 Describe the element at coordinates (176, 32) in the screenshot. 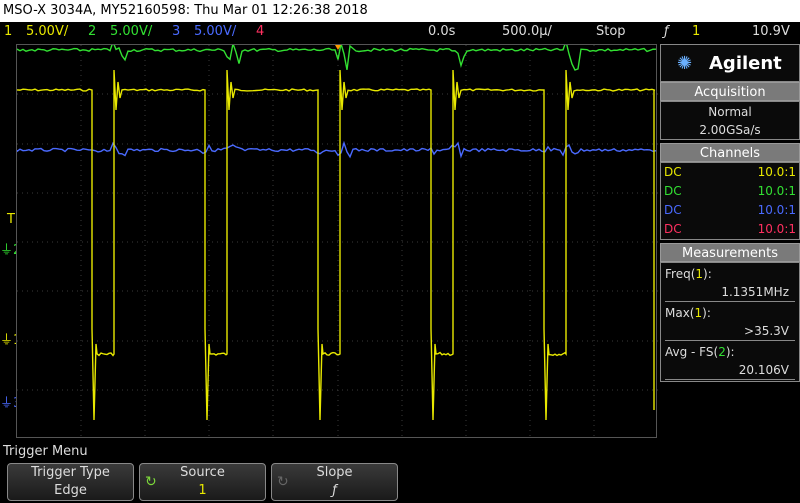

I see `ch3-number: 3` at that location.